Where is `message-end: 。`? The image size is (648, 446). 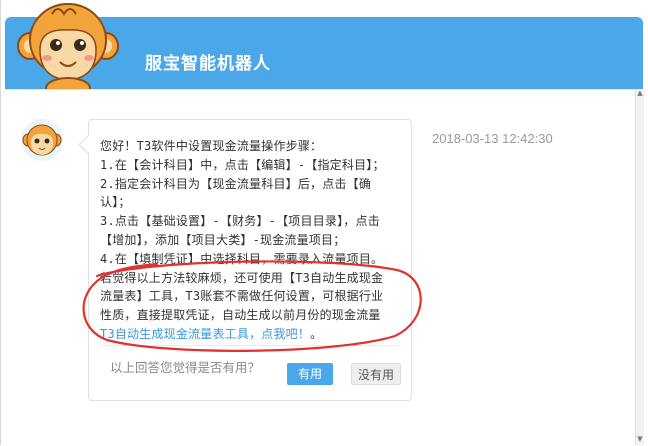 message-end: 。 is located at coordinates (316, 333).